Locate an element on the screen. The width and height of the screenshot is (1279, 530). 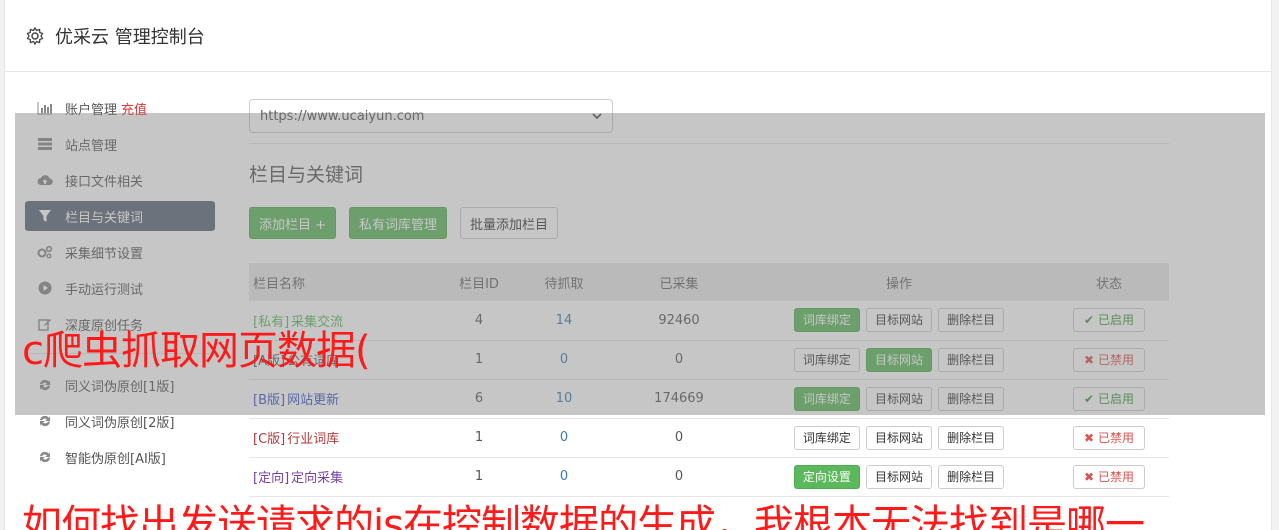
table-header: 栏目名称 栏目ID 待抓取 已采集 操作 状态 is located at coordinates (709, 282).